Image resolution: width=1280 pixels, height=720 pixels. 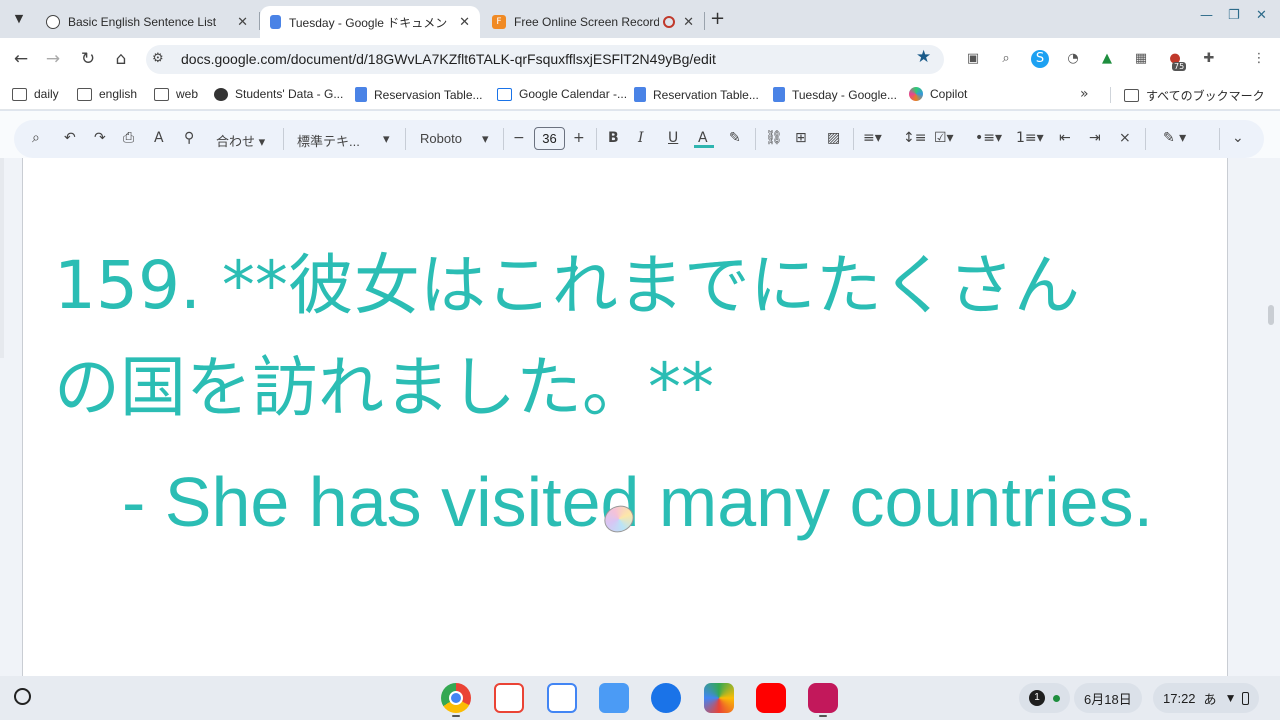 I want to click on back-arrow-icon: ←, so click(x=21, y=59).